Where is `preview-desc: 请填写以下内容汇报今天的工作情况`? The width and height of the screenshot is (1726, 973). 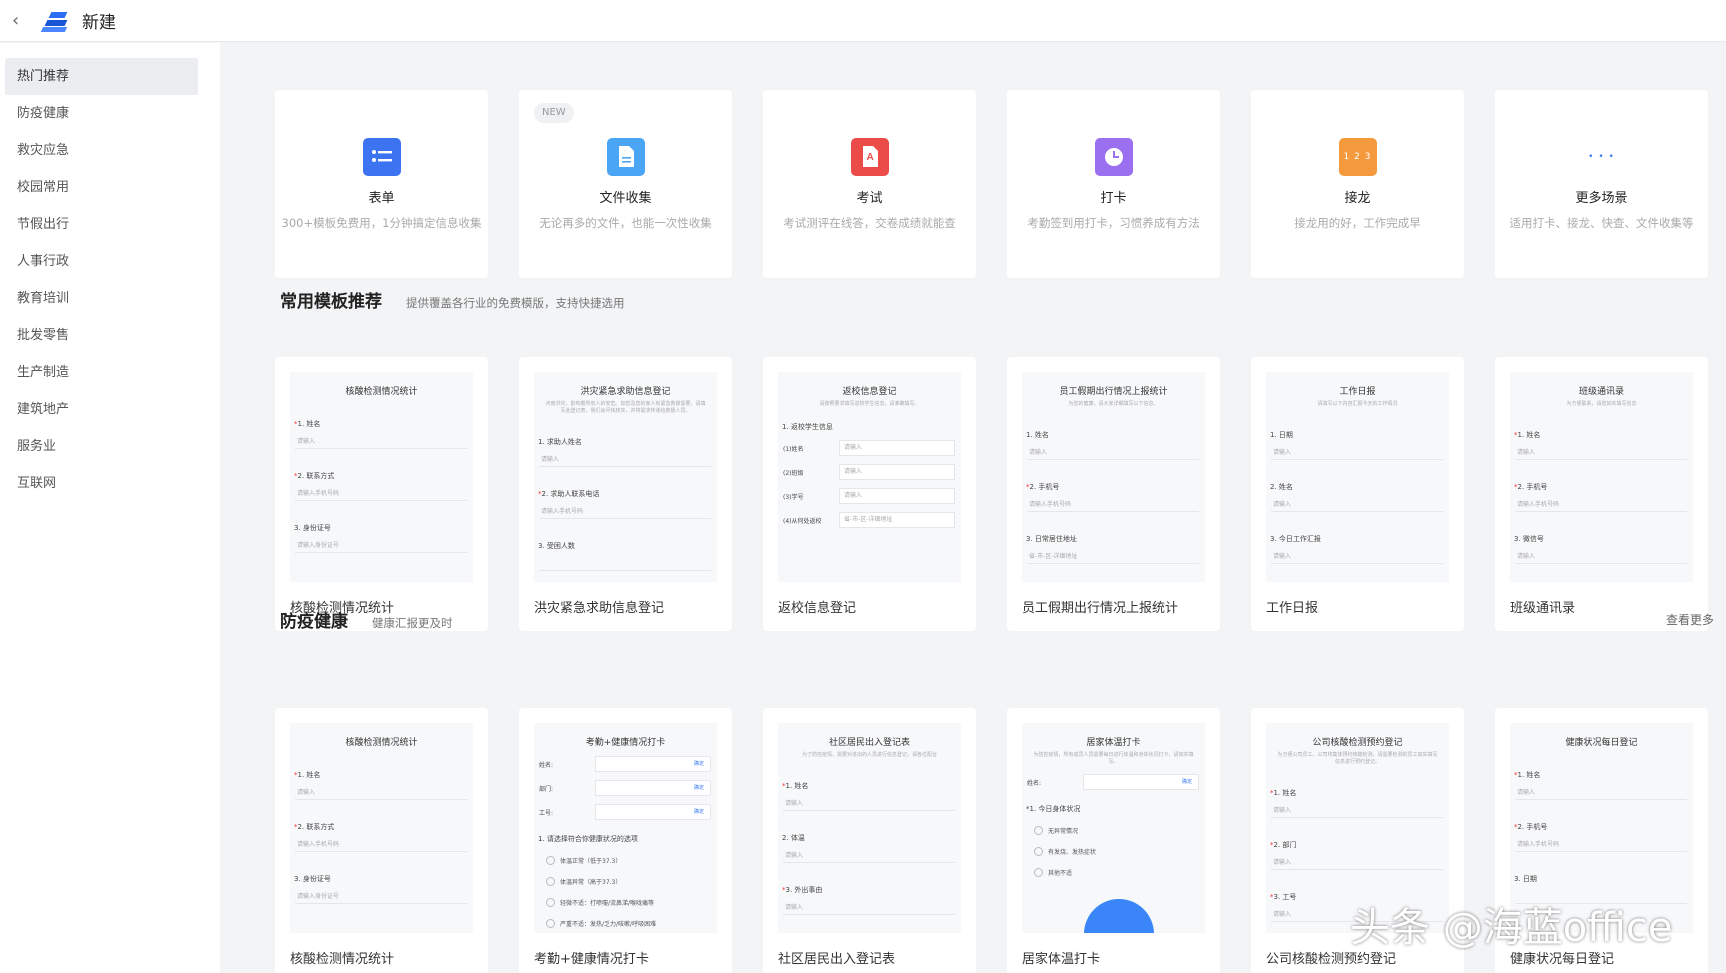
preview-desc: 请填写以下内容汇报今天的工作情况 is located at coordinates (1357, 404).